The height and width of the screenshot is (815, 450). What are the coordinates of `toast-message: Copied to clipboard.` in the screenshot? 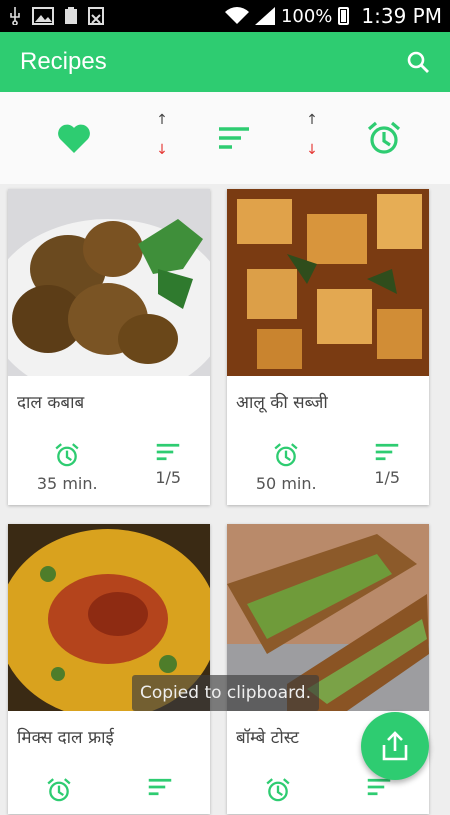 It's located at (225, 693).